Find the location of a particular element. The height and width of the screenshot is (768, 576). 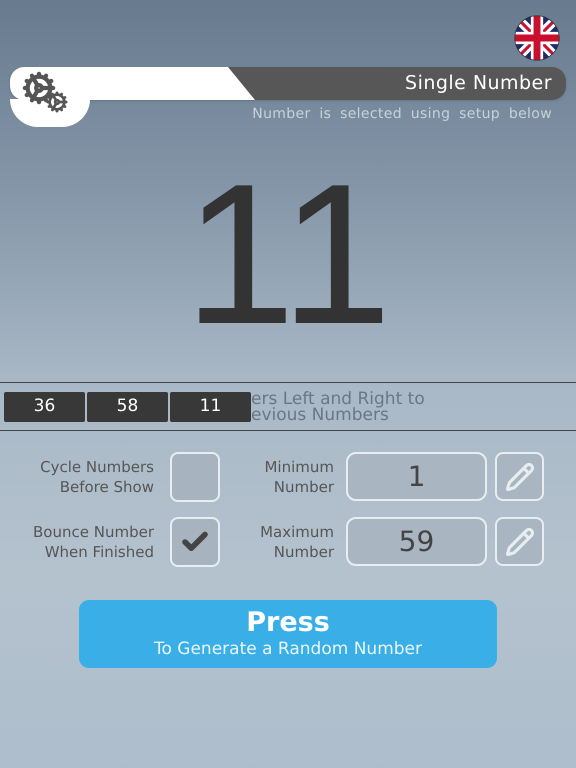

history-number: 36 is located at coordinates (44, 407).